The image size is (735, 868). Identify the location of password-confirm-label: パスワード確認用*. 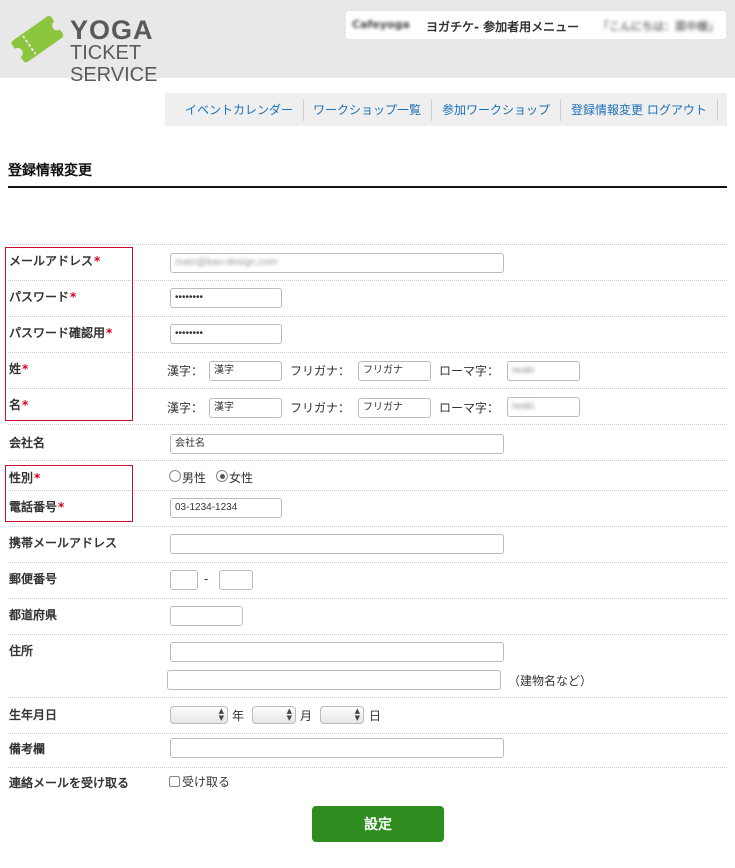
(61, 333).